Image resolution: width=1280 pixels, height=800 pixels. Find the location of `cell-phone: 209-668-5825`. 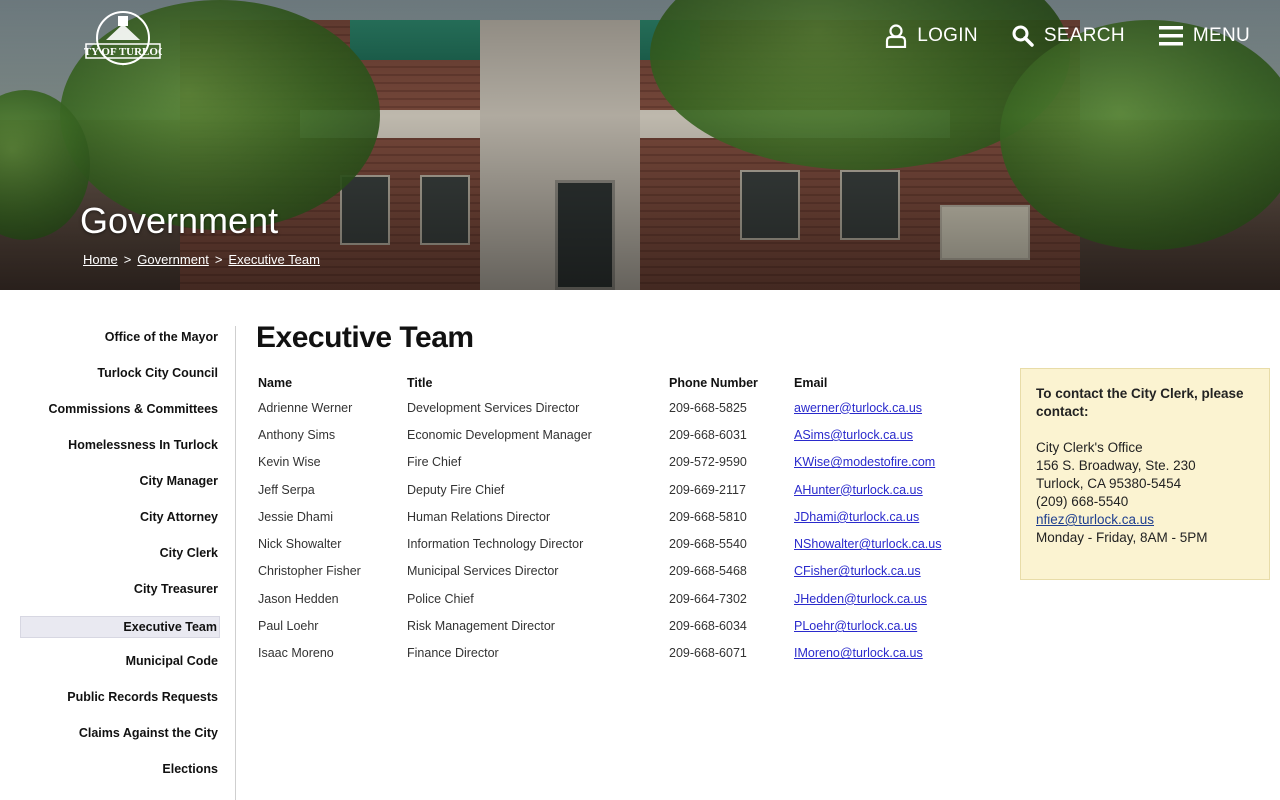

cell-phone: 209-668-5825 is located at coordinates (708, 407).